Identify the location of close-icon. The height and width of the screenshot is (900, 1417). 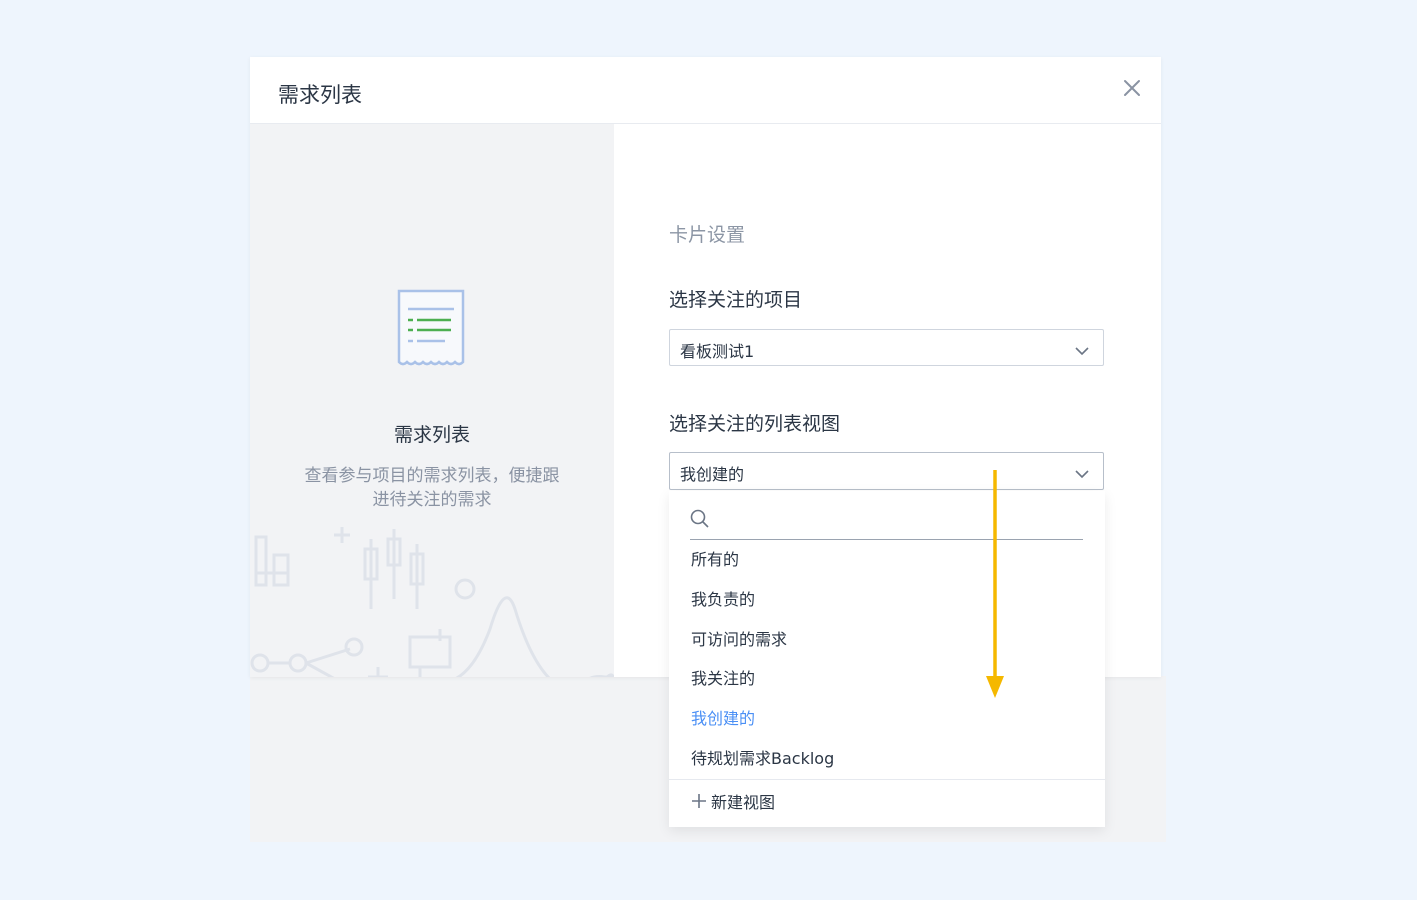
(1132, 88).